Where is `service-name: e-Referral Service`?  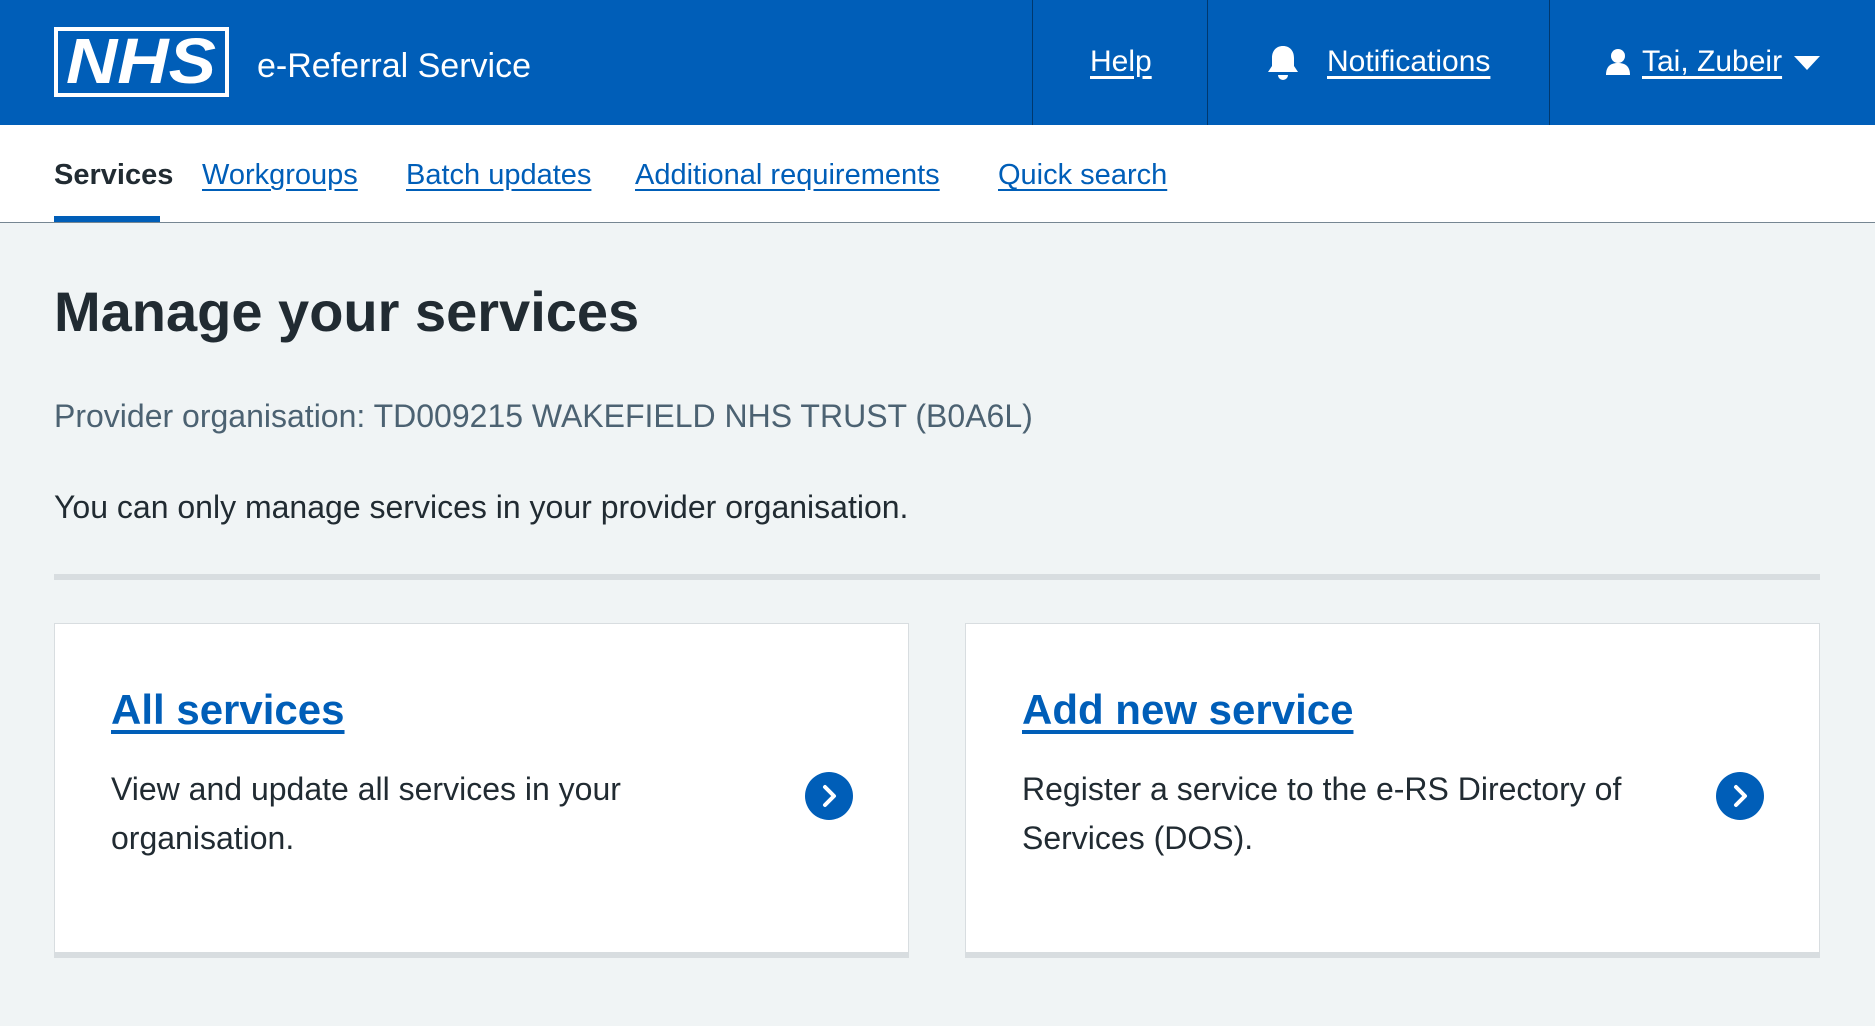
service-name: e-Referral Service is located at coordinates (394, 66).